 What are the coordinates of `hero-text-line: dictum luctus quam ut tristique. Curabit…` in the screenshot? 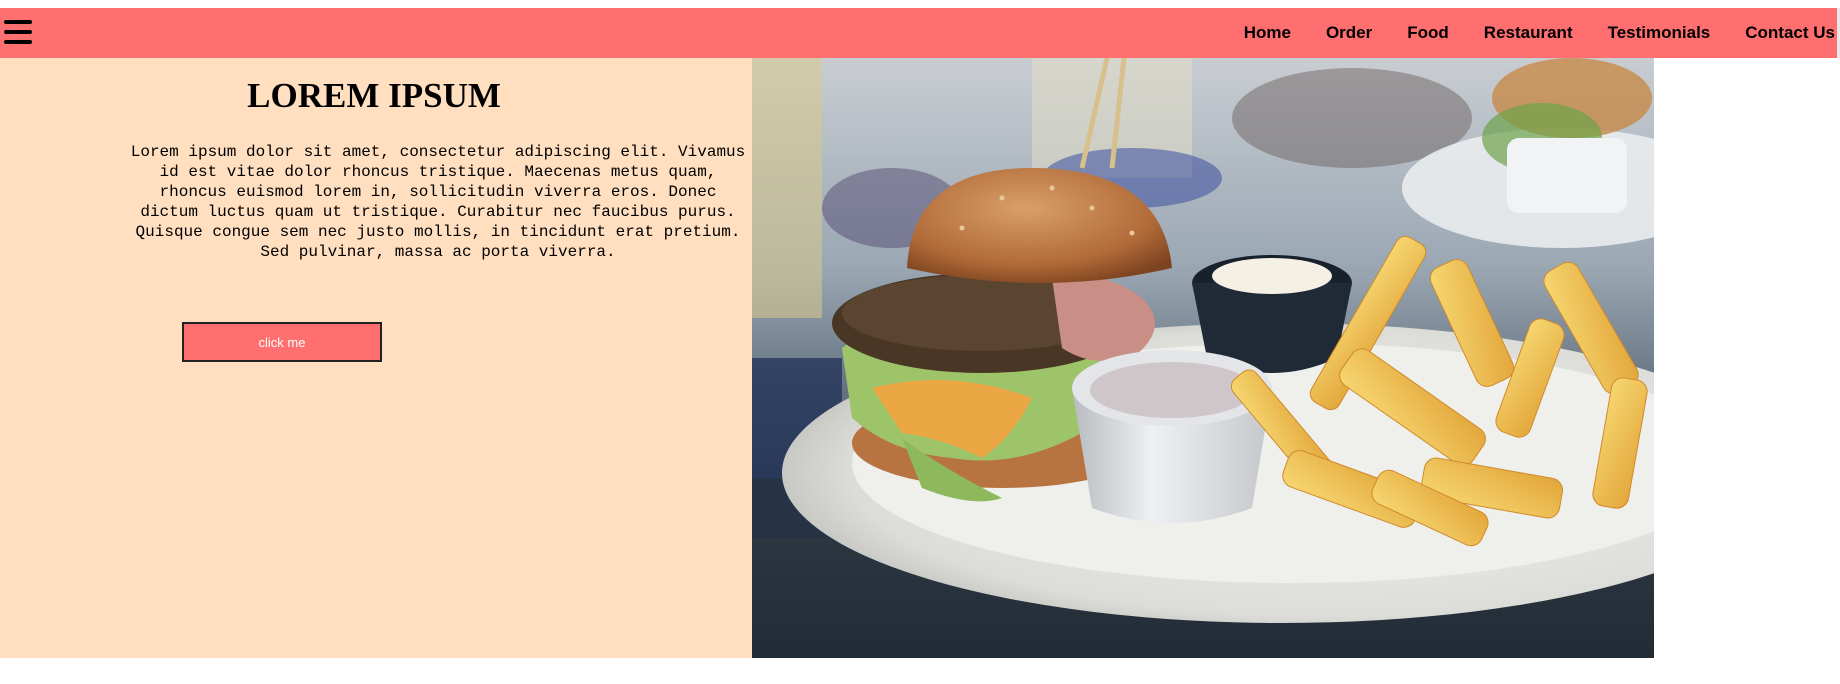 It's located at (438, 212).